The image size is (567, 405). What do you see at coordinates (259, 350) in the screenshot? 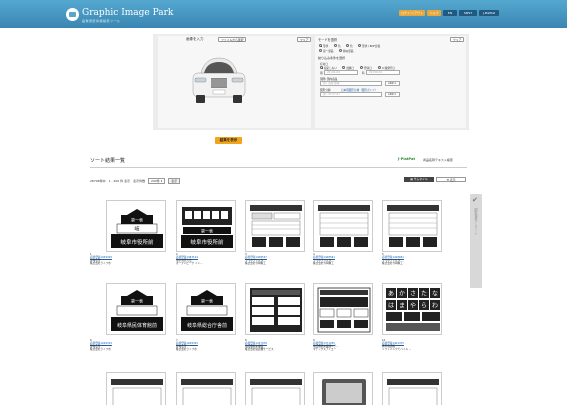
I see `result-owner: 株式会社電話機サービス` at bounding box center [259, 350].